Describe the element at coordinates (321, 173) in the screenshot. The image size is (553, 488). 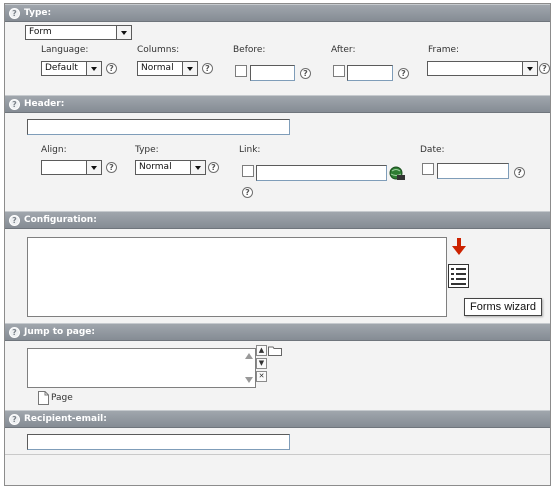
I see `link-input` at that location.